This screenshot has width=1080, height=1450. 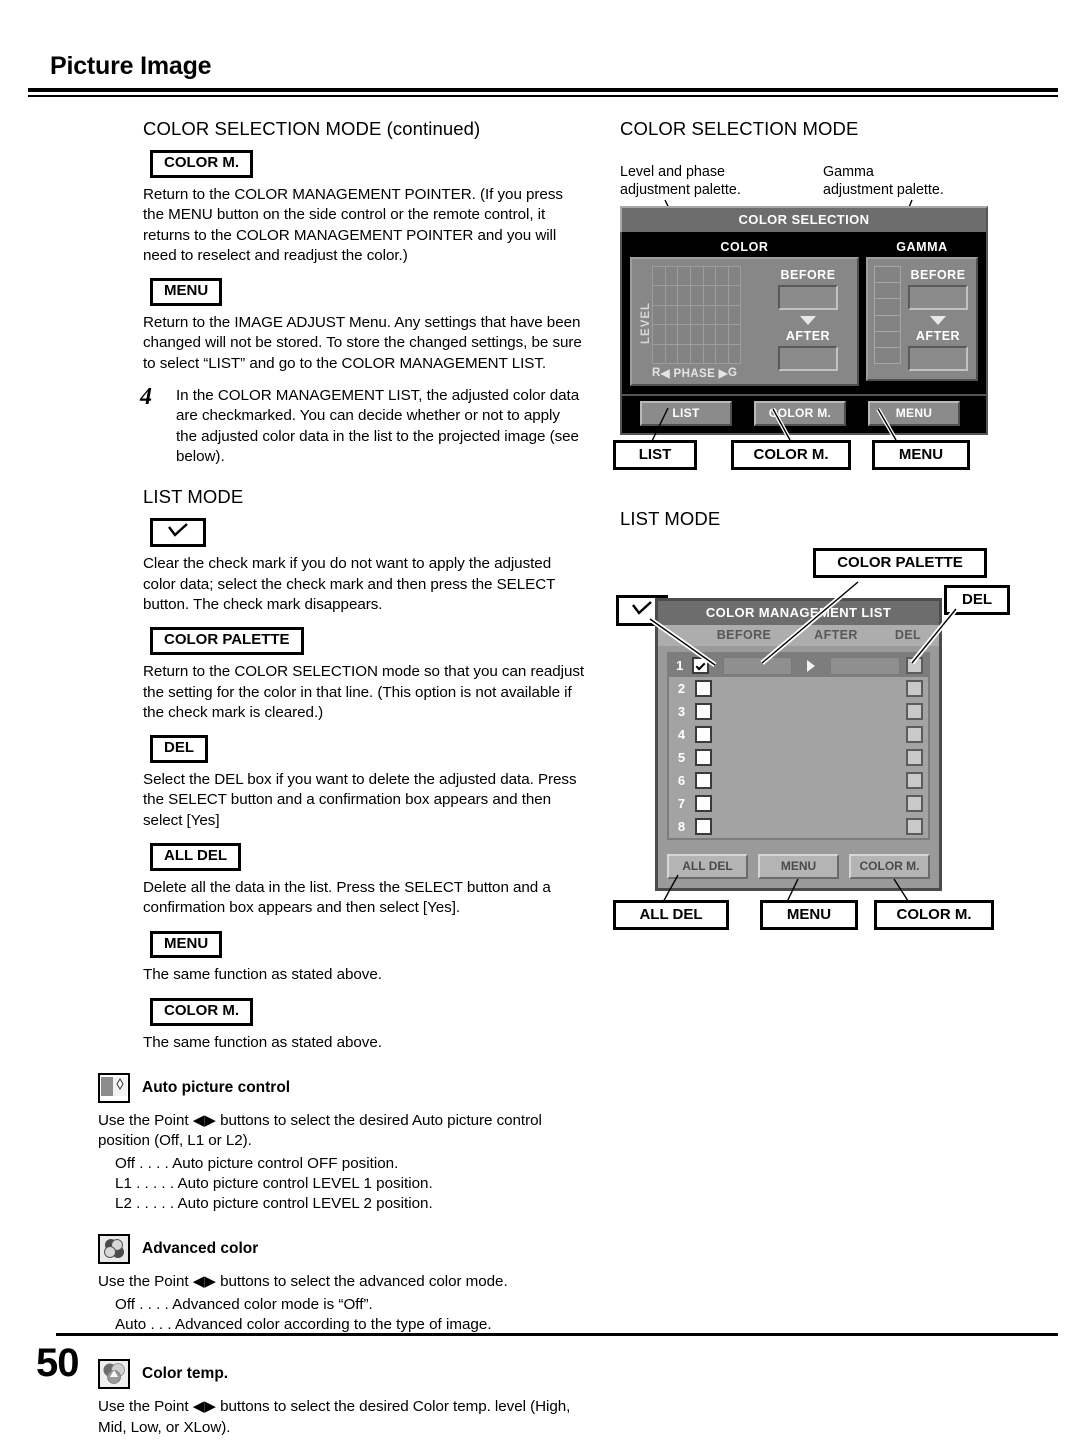 What do you see at coordinates (312, 128) in the screenshot?
I see `left-section-title: COLOR SELECTION MODE (continued)` at bounding box center [312, 128].